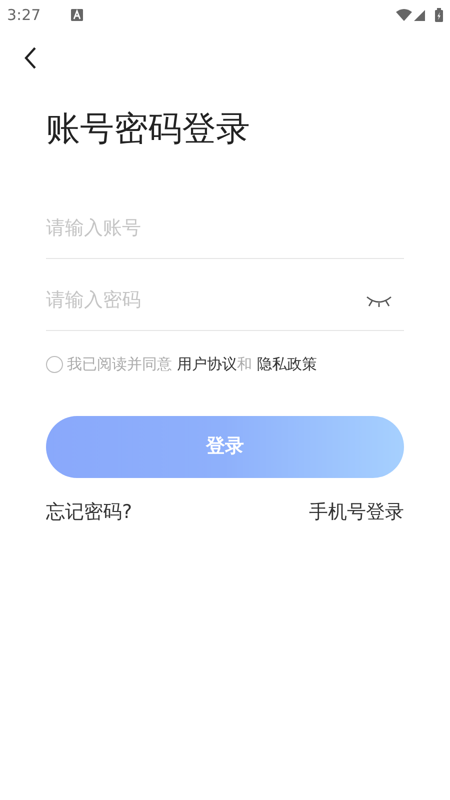 The image size is (450, 800). Describe the element at coordinates (404, 15) in the screenshot. I see `wifi-icon` at that location.